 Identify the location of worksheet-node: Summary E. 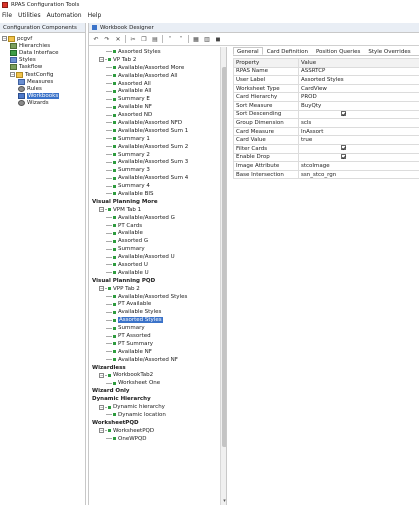
(157, 99).